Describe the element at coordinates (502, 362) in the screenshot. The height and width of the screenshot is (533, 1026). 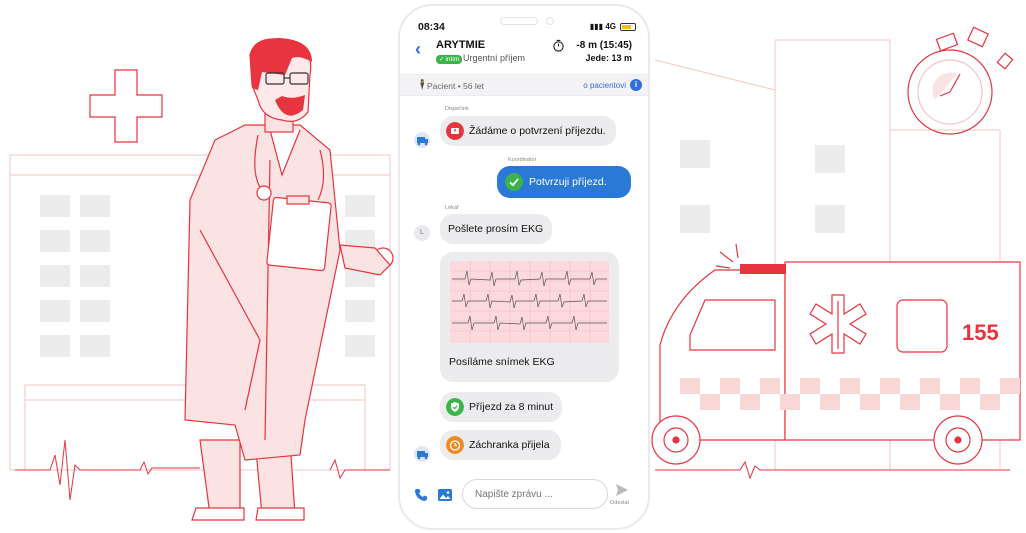
I see `message-text: Posíláme snímek EKG` at that location.